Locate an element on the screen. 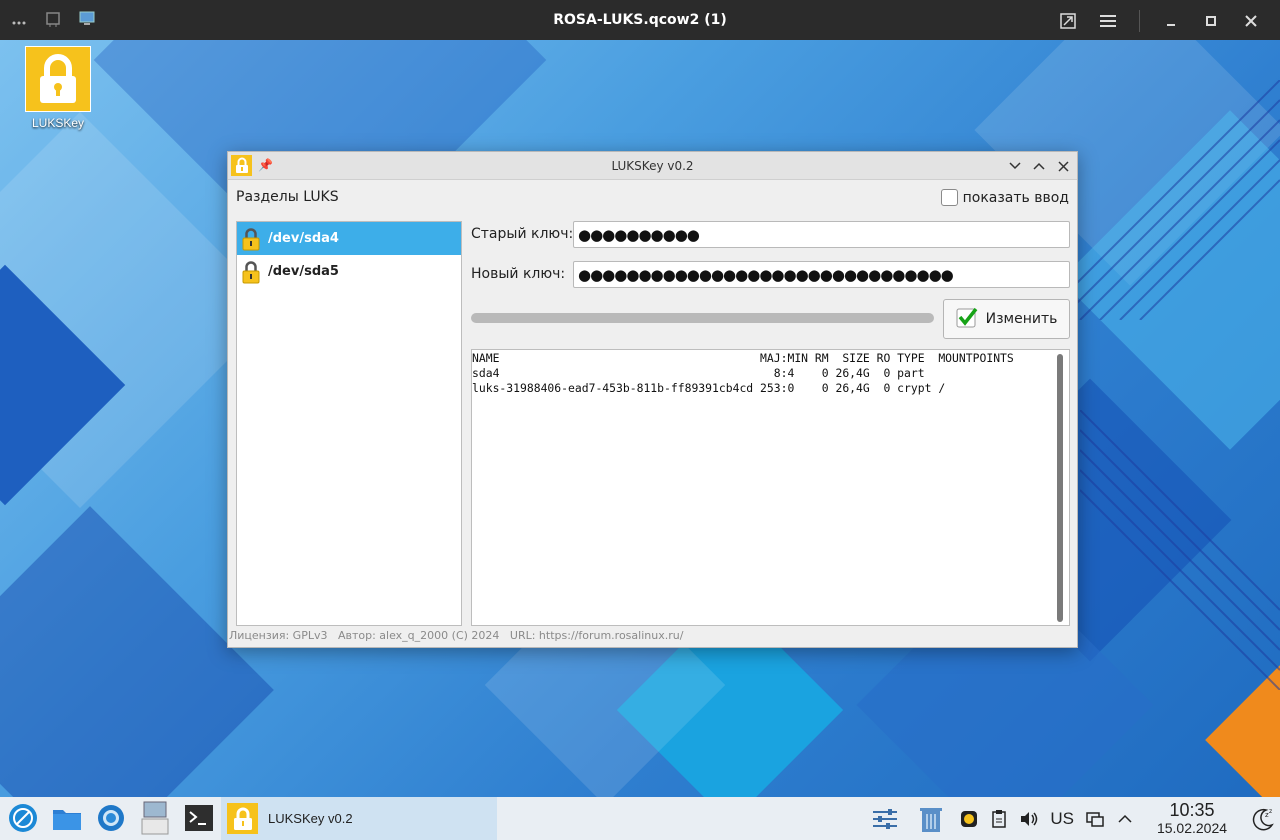 The height and width of the screenshot is (840, 1280). taskbar-task-lukskey: LUKSKey v0.2 is located at coordinates (359, 818).